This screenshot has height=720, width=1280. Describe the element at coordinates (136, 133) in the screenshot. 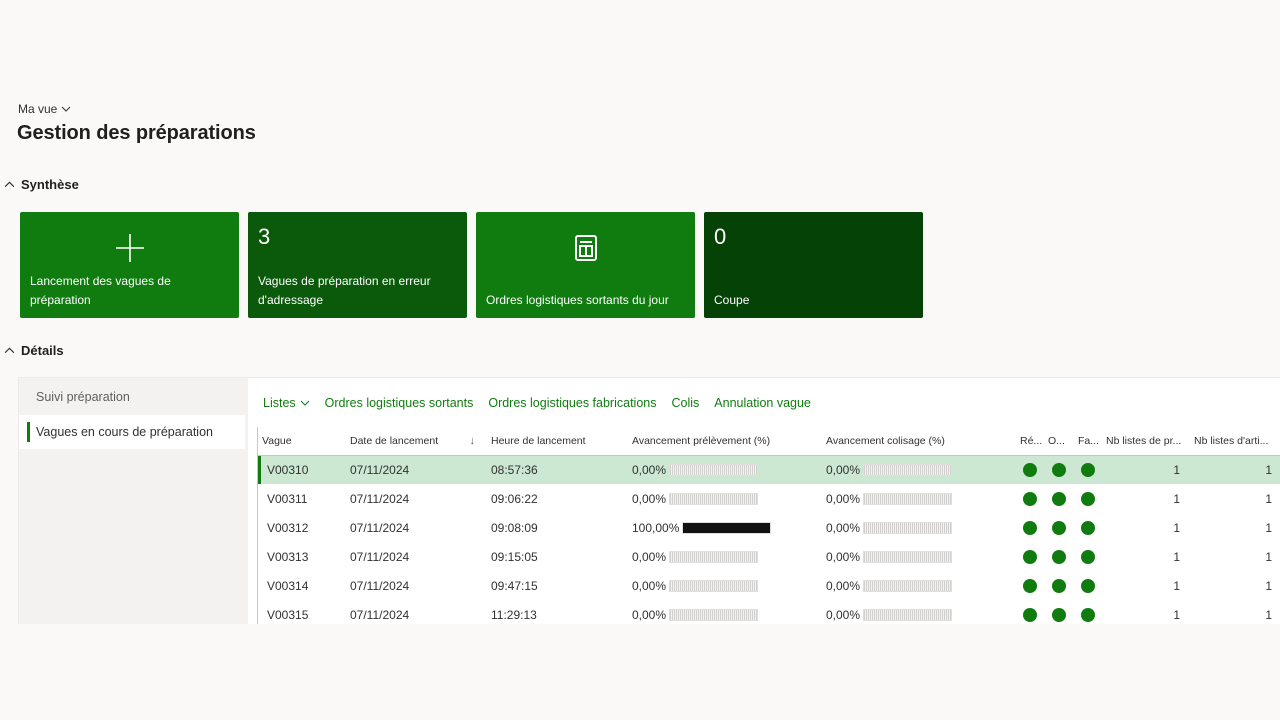

I see `page-title: Gestion des préparations` at that location.